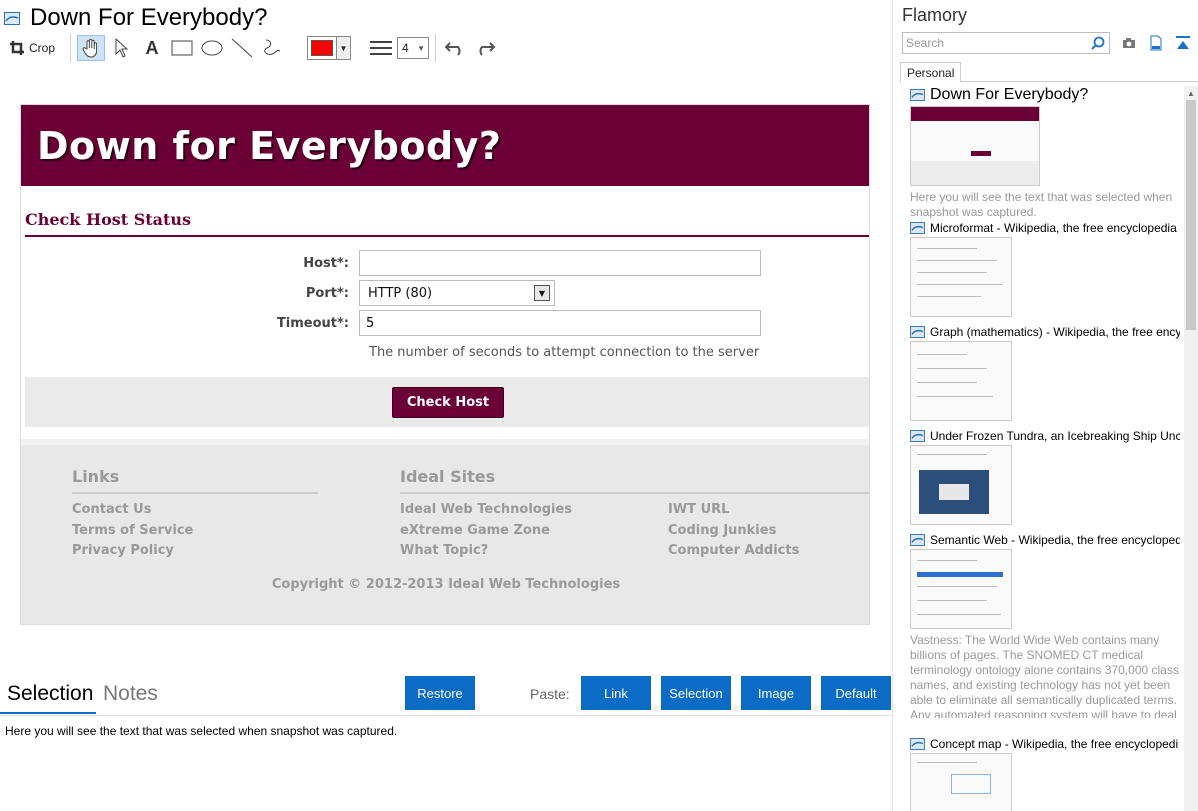 The image size is (1198, 811). I want to click on check-host-button: Check Host, so click(448, 402).